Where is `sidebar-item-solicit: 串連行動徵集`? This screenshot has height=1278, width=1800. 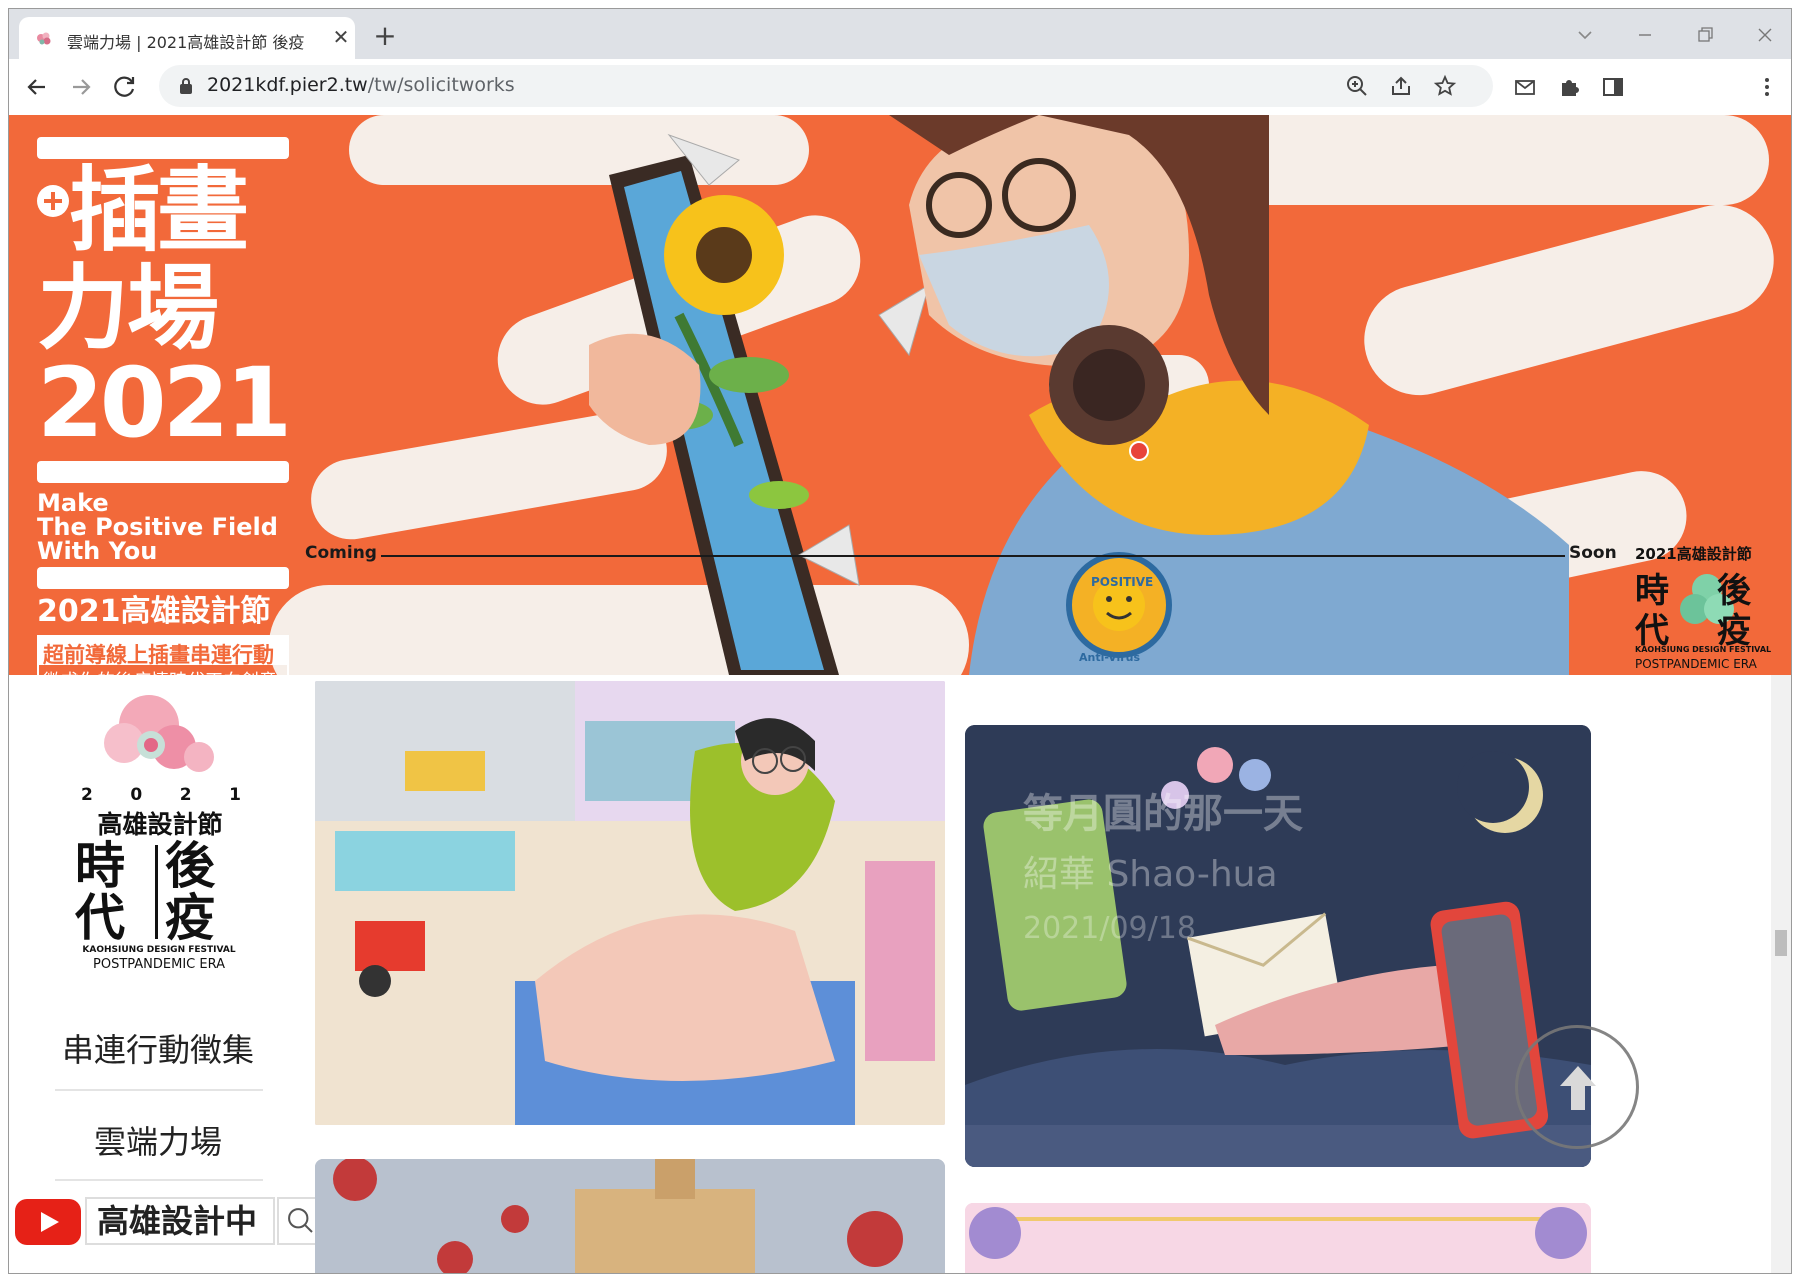
sidebar-item-solicit: 串連行動徵集 is located at coordinates (158, 1048).